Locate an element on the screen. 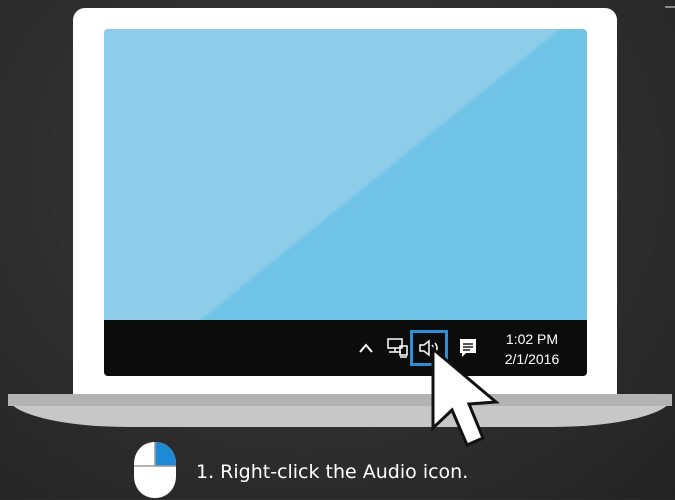 The width and height of the screenshot is (675, 500). taskbar: 1:02 PM 2/1/2016 is located at coordinates (345, 348).